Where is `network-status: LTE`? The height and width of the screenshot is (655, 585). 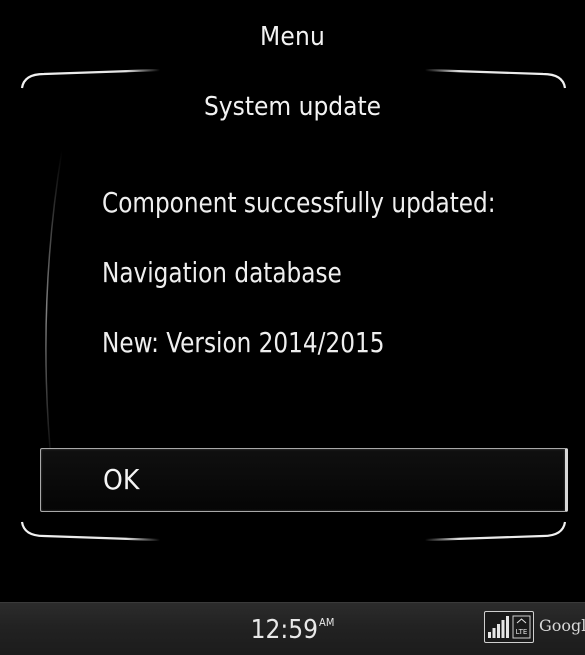
network-status: LTE is located at coordinates (509, 627).